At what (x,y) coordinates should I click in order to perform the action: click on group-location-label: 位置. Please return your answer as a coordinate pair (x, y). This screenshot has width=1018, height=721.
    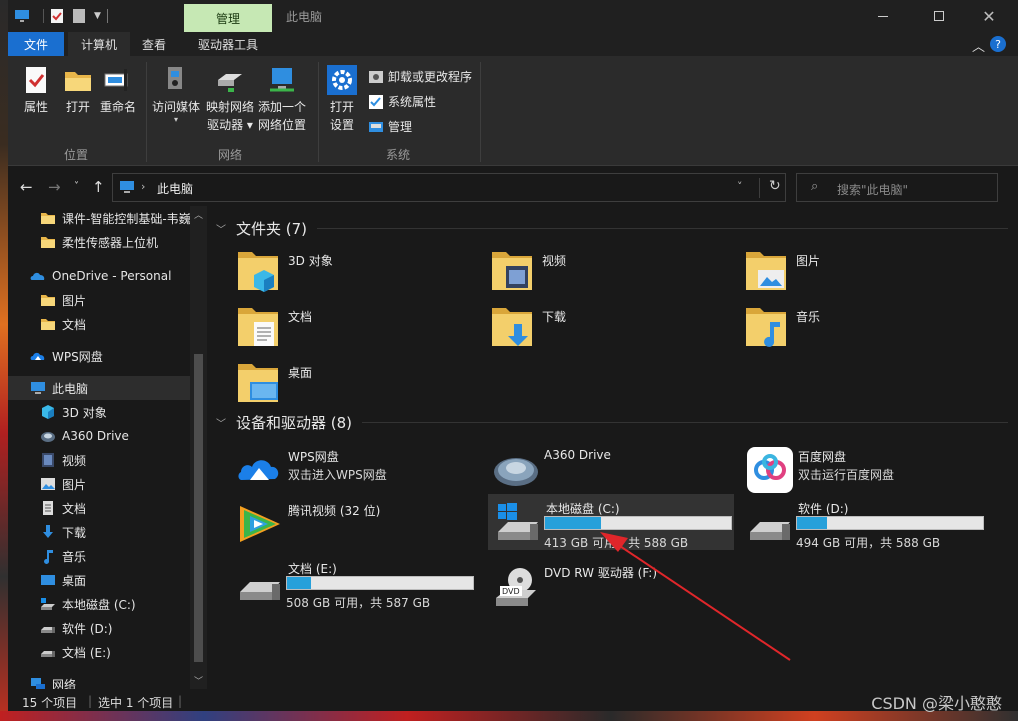
    Looking at the image, I should click on (76, 155).